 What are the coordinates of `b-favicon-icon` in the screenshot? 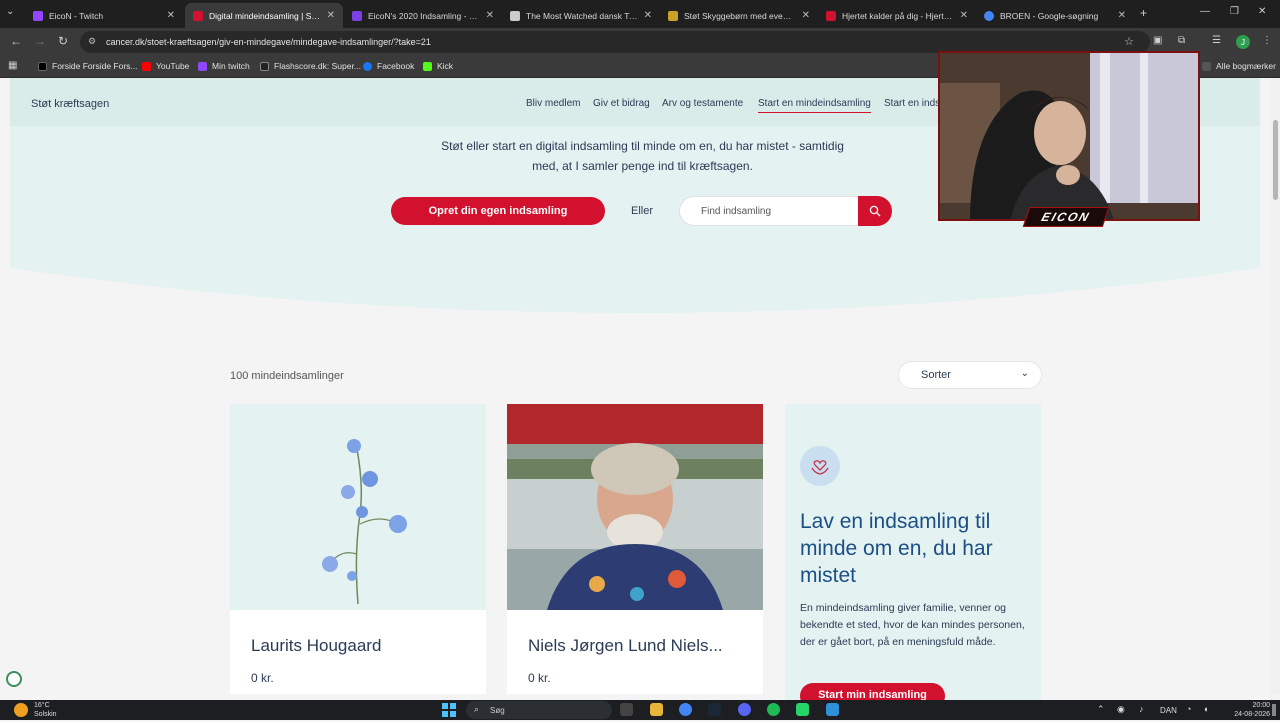 It's located at (357, 15).